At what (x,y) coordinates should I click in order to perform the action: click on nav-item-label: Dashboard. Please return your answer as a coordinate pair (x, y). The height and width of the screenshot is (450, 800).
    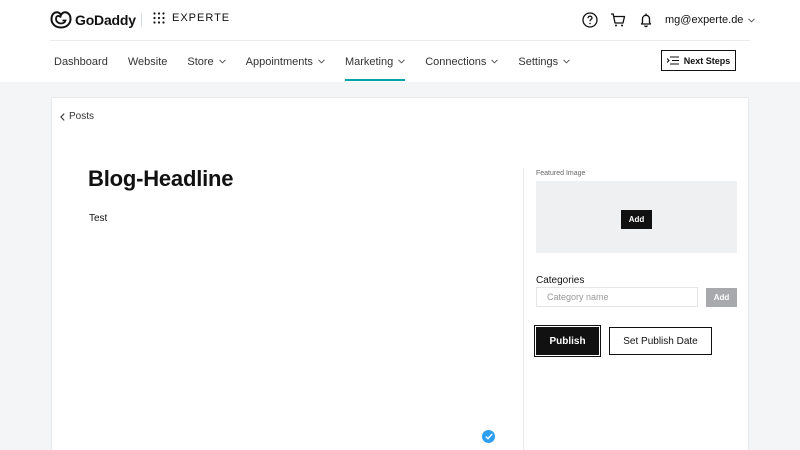
    Looking at the image, I should click on (81, 61).